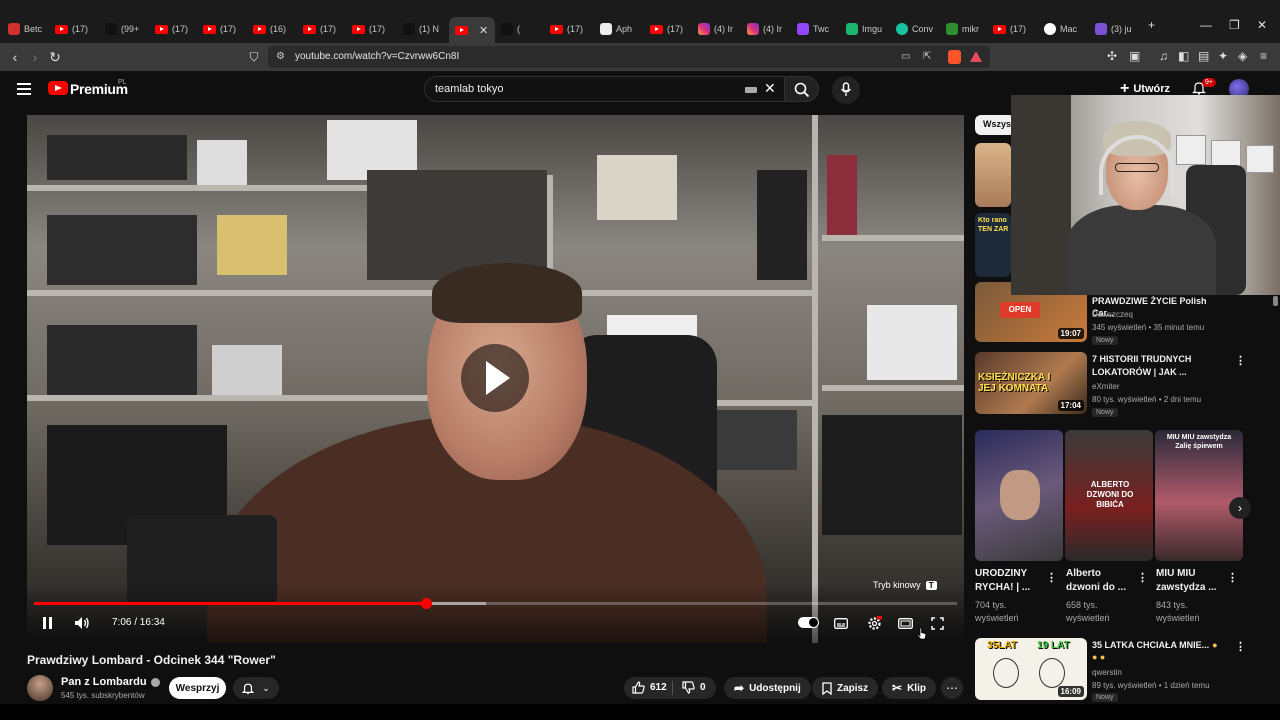  What do you see at coordinates (1105, 697) in the screenshot?
I see `new-badge: Nowy` at bounding box center [1105, 697].